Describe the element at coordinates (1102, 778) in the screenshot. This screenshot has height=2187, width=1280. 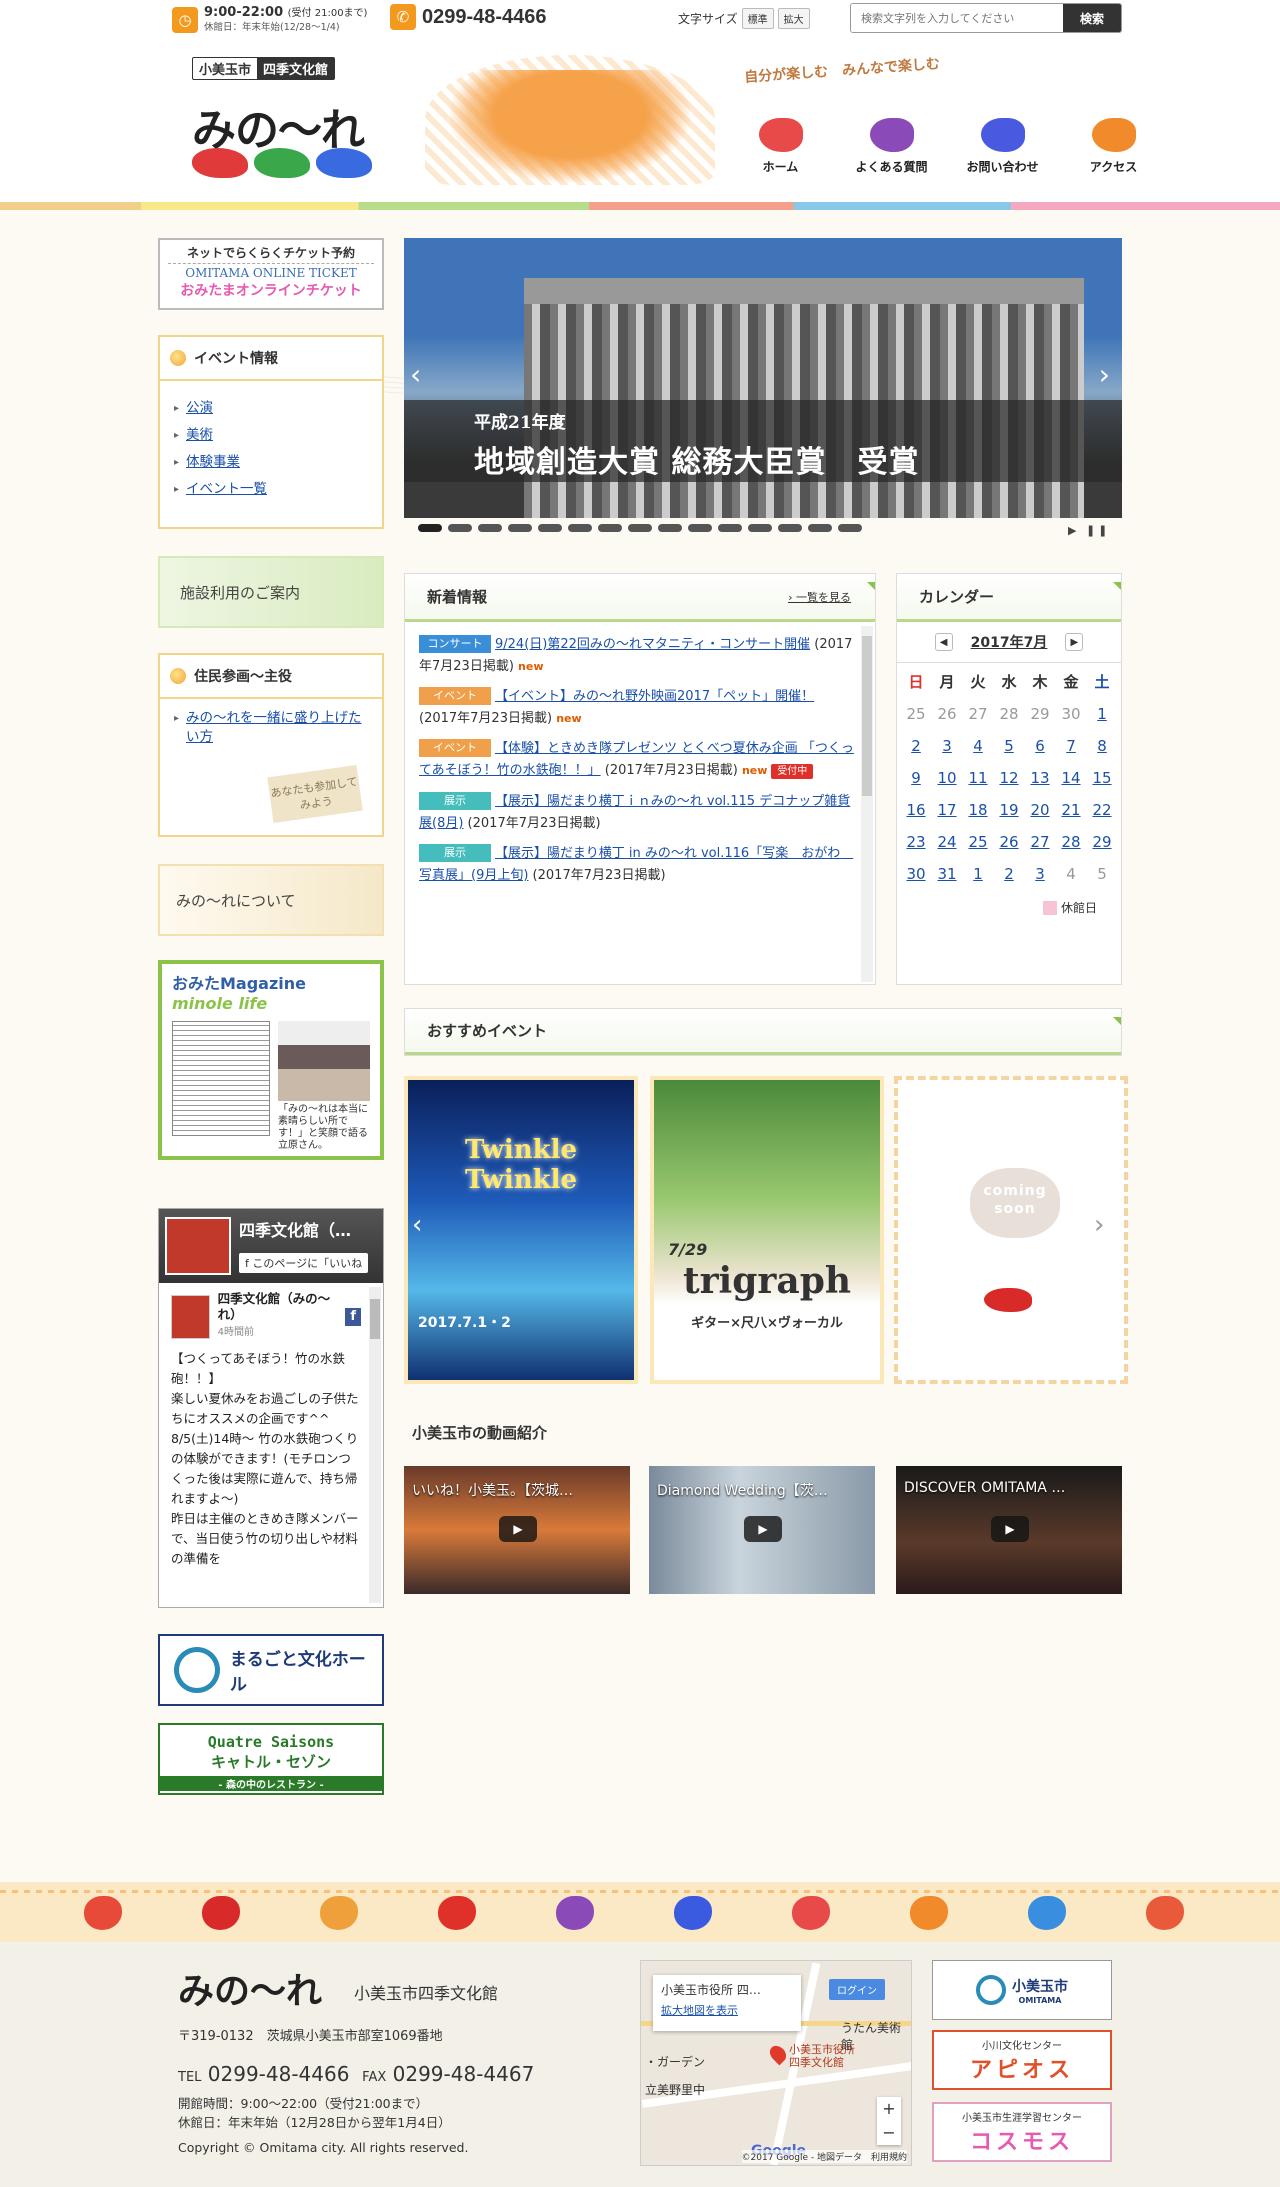
I see `calendar-day: 15` at that location.